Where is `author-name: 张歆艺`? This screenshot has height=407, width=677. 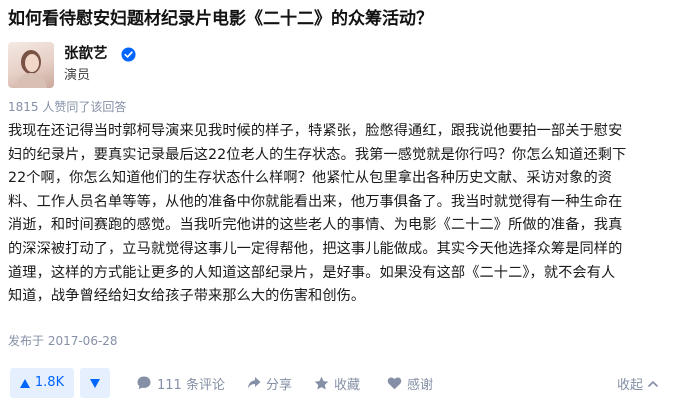 author-name: 张歆艺 is located at coordinates (86, 54).